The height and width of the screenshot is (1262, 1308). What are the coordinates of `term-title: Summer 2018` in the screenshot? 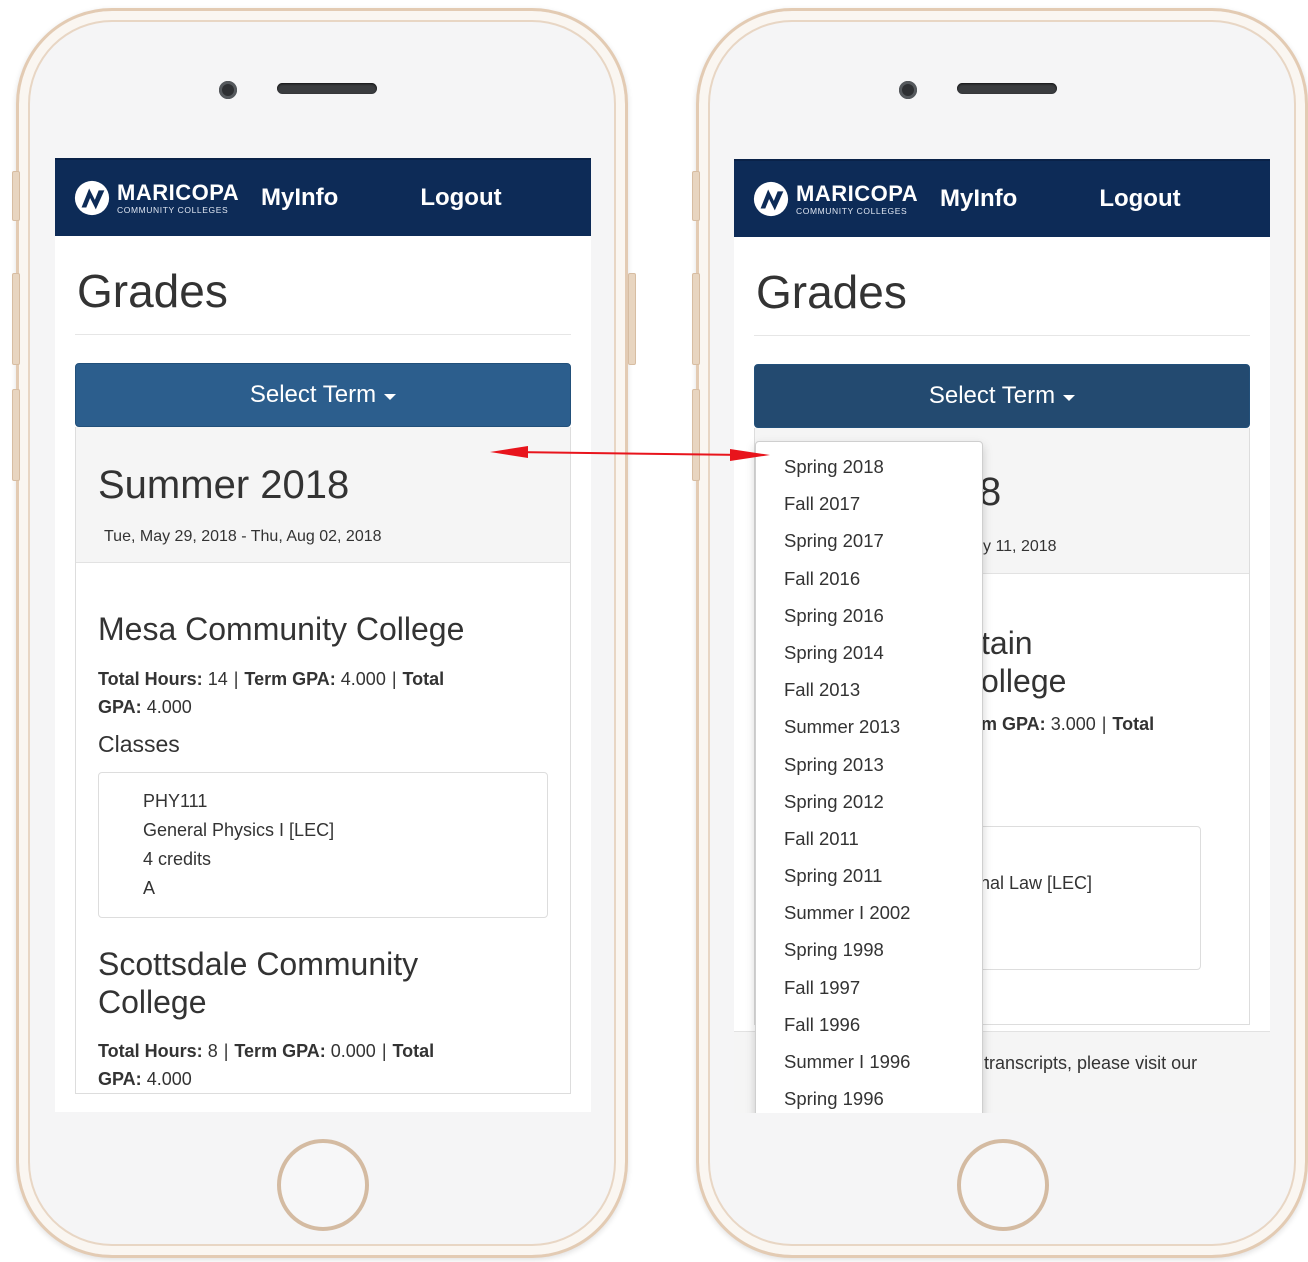 It's located at (224, 485).